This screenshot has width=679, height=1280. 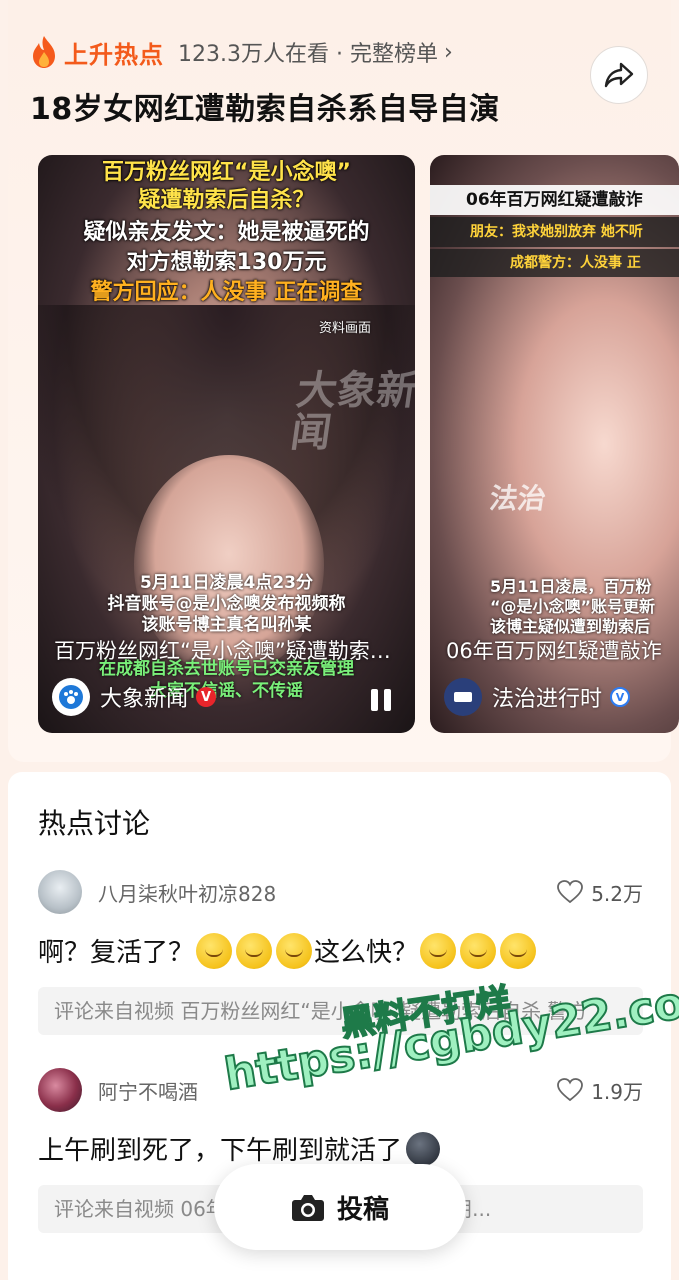 I want to click on video-subtitle: 该账号博主真名叫孙某, so click(x=226, y=625).